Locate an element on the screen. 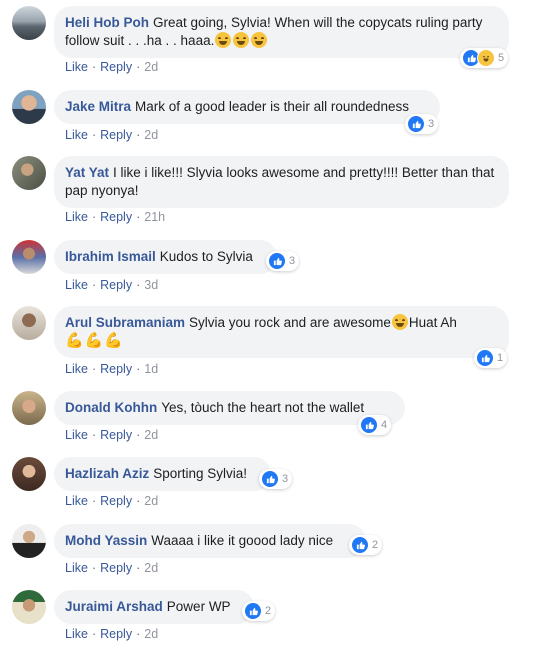 This screenshot has height=655, width=549. reaction-count: 3 is located at coordinates (285, 479).